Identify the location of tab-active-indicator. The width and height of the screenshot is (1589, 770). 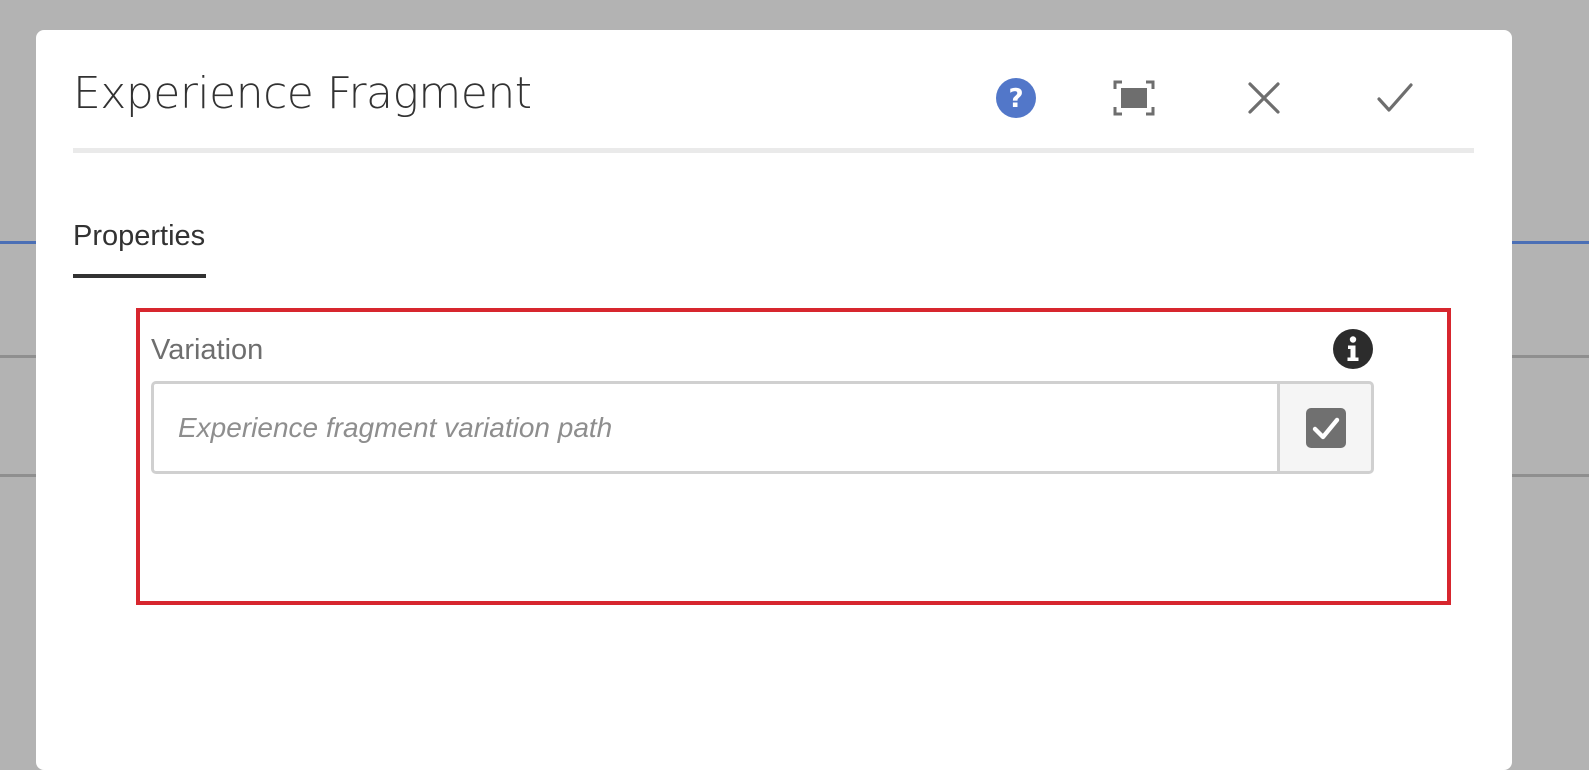
(139, 276).